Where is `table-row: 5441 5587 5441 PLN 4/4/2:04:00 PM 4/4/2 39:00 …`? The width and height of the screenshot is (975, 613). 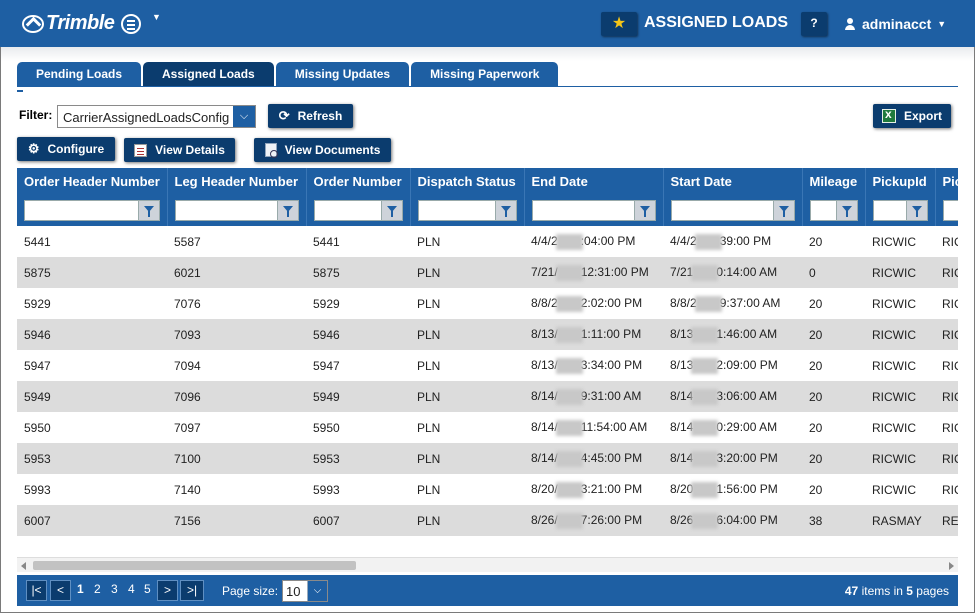
table-row: 5441 5587 5441 PLN 4/4/2:04:00 PM 4/4/2 39:00 … is located at coordinates (487, 241).